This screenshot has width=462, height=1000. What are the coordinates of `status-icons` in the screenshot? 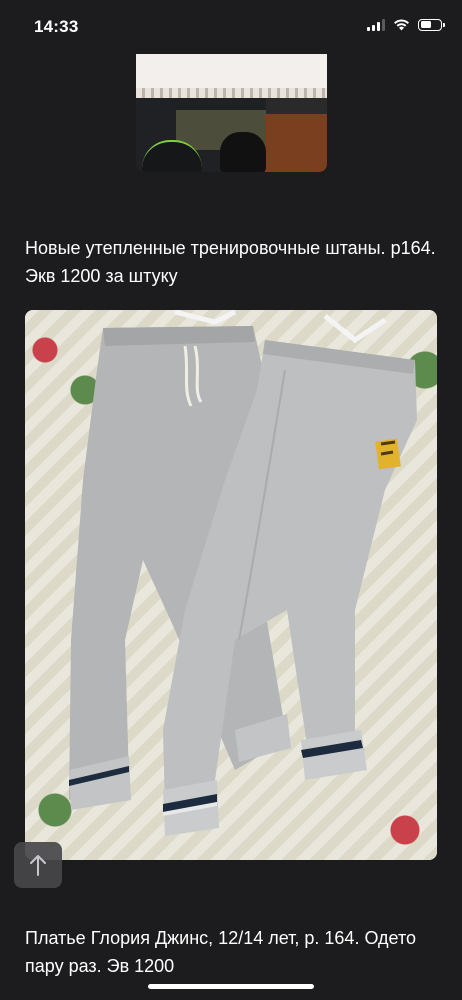 It's located at (406, 24).